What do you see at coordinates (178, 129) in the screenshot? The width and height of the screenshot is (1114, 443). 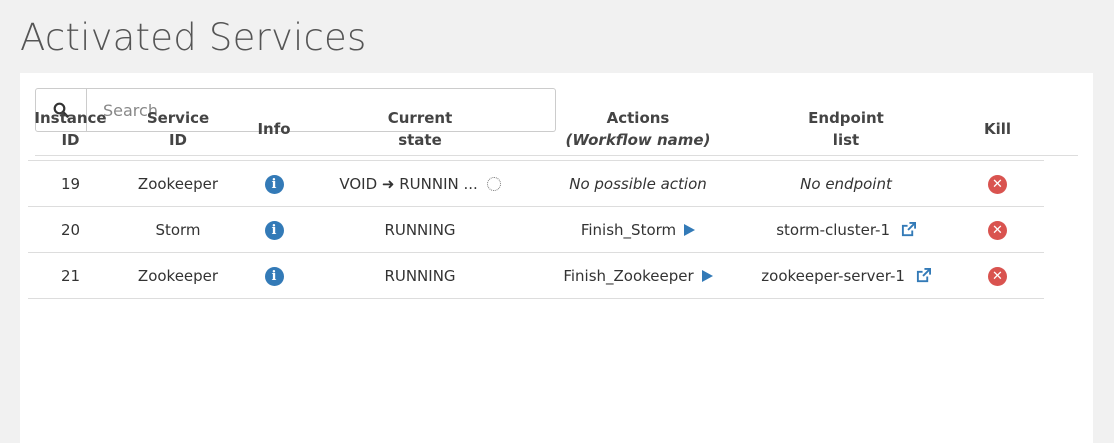 I see `header-service-id: Service ID` at bounding box center [178, 129].